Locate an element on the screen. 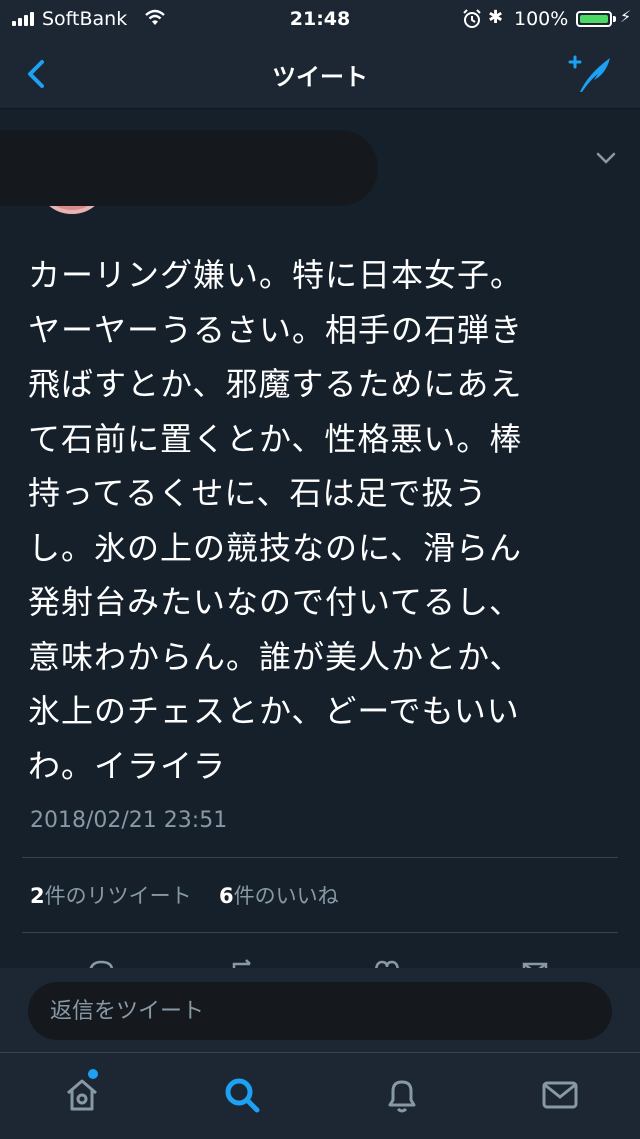  battery-icon is located at coordinates (594, 19).